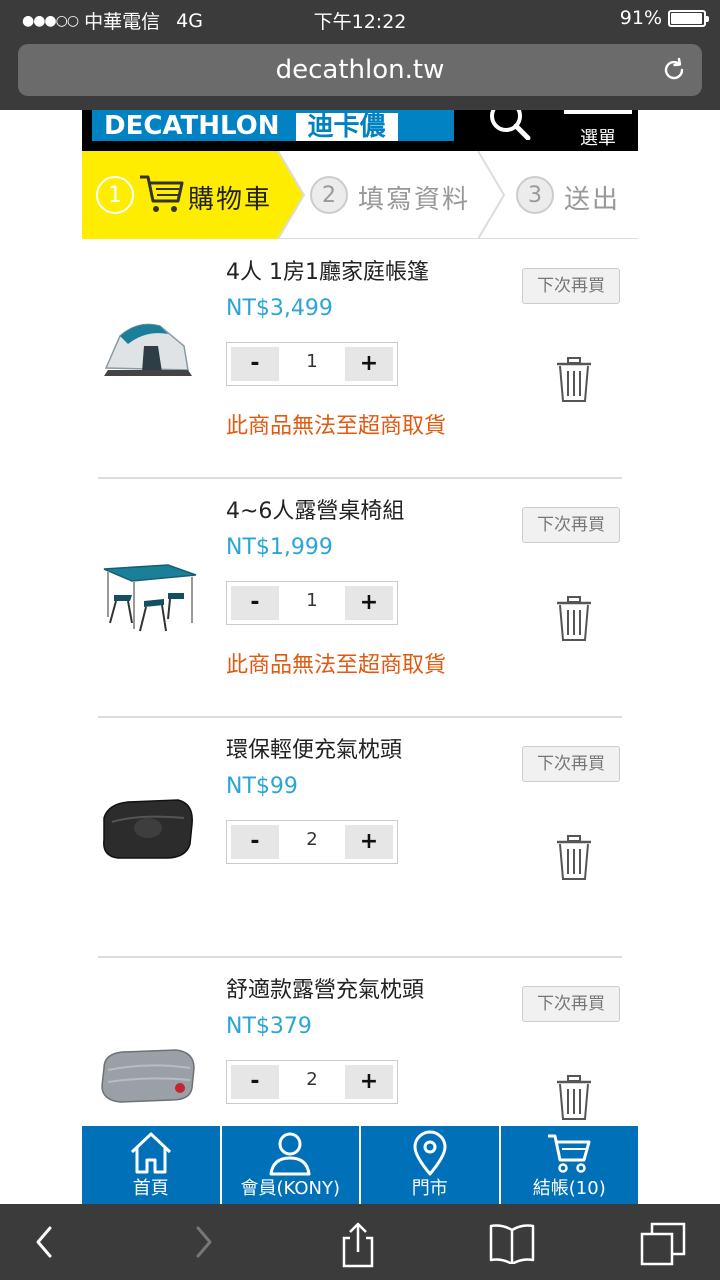 The height and width of the screenshot is (1280, 720). Describe the element at coordinates (327, 270) in the screenshot. I see `product-name: 4人 1房1廳家庭帳篷` at that location.